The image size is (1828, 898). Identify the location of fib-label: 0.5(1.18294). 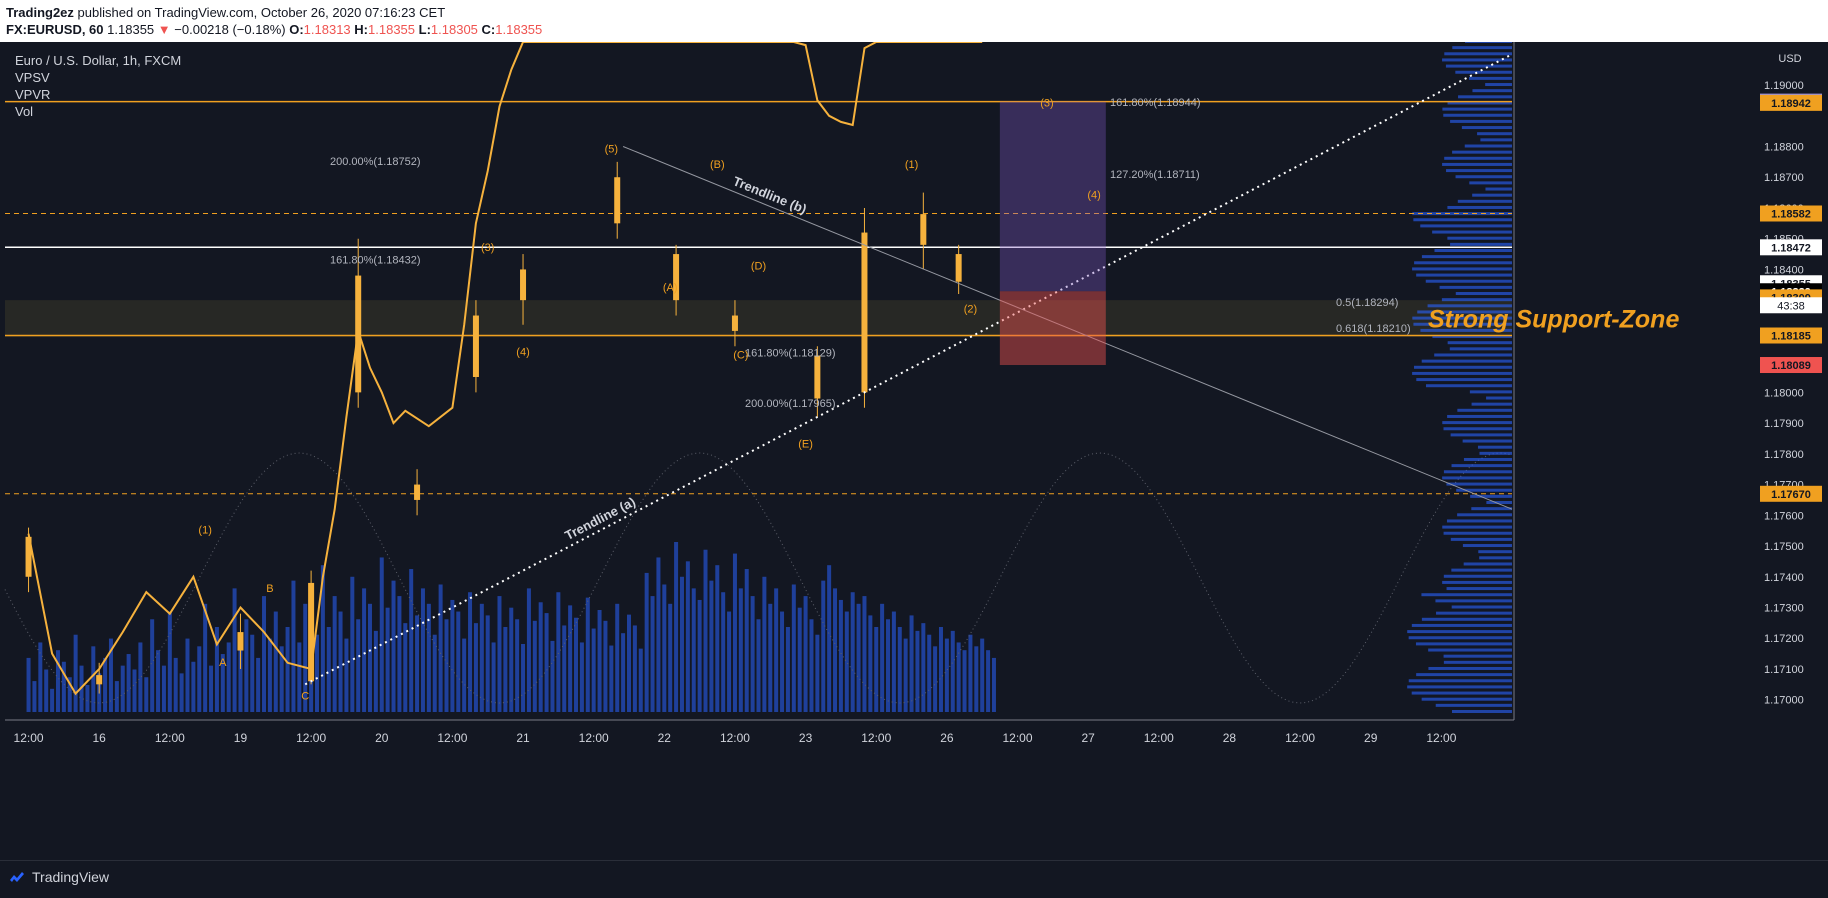
(1367, 303).